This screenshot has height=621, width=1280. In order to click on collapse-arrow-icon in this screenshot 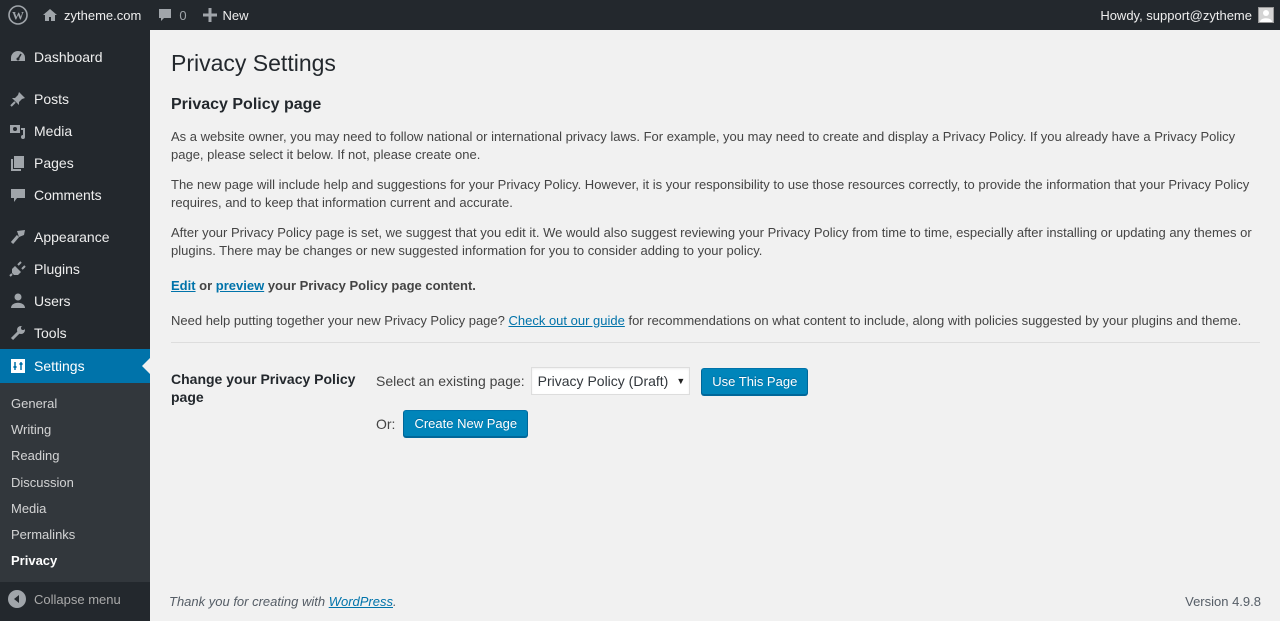, I will do `click(17, 599)`.